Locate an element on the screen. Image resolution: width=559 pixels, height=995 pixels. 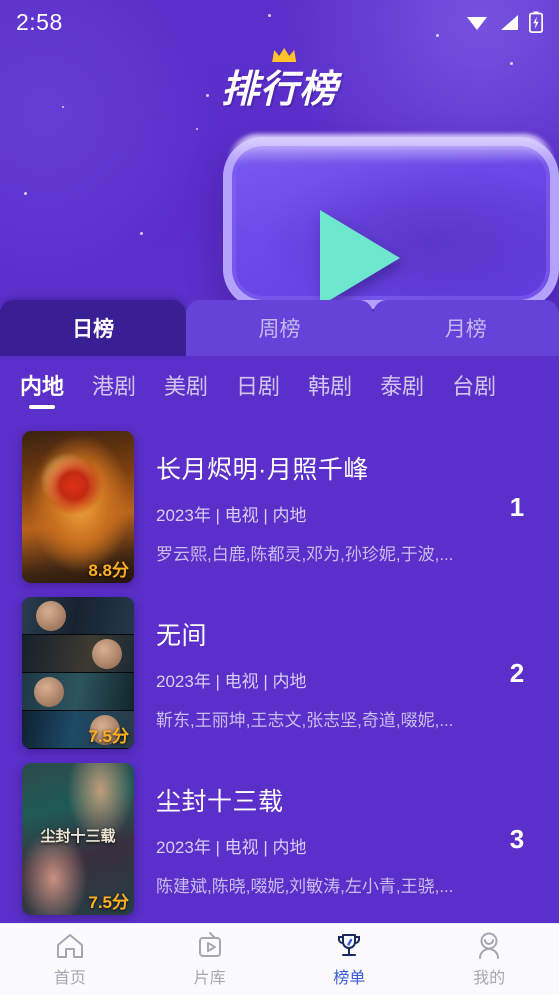
cellular-signal-icon is located at coordinates (509, 22).